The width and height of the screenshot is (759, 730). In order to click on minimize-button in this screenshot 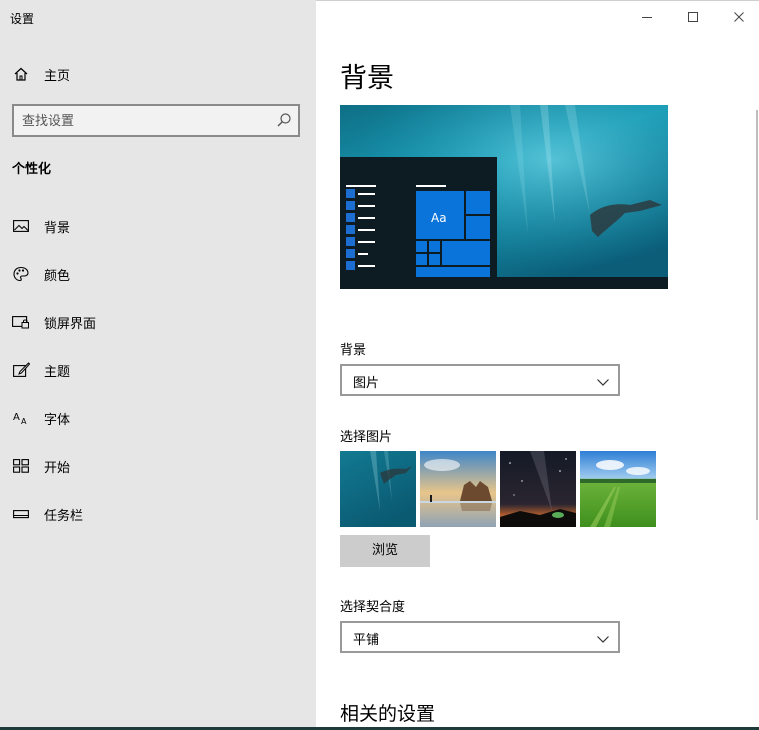, I will do `click(647, 17)`.